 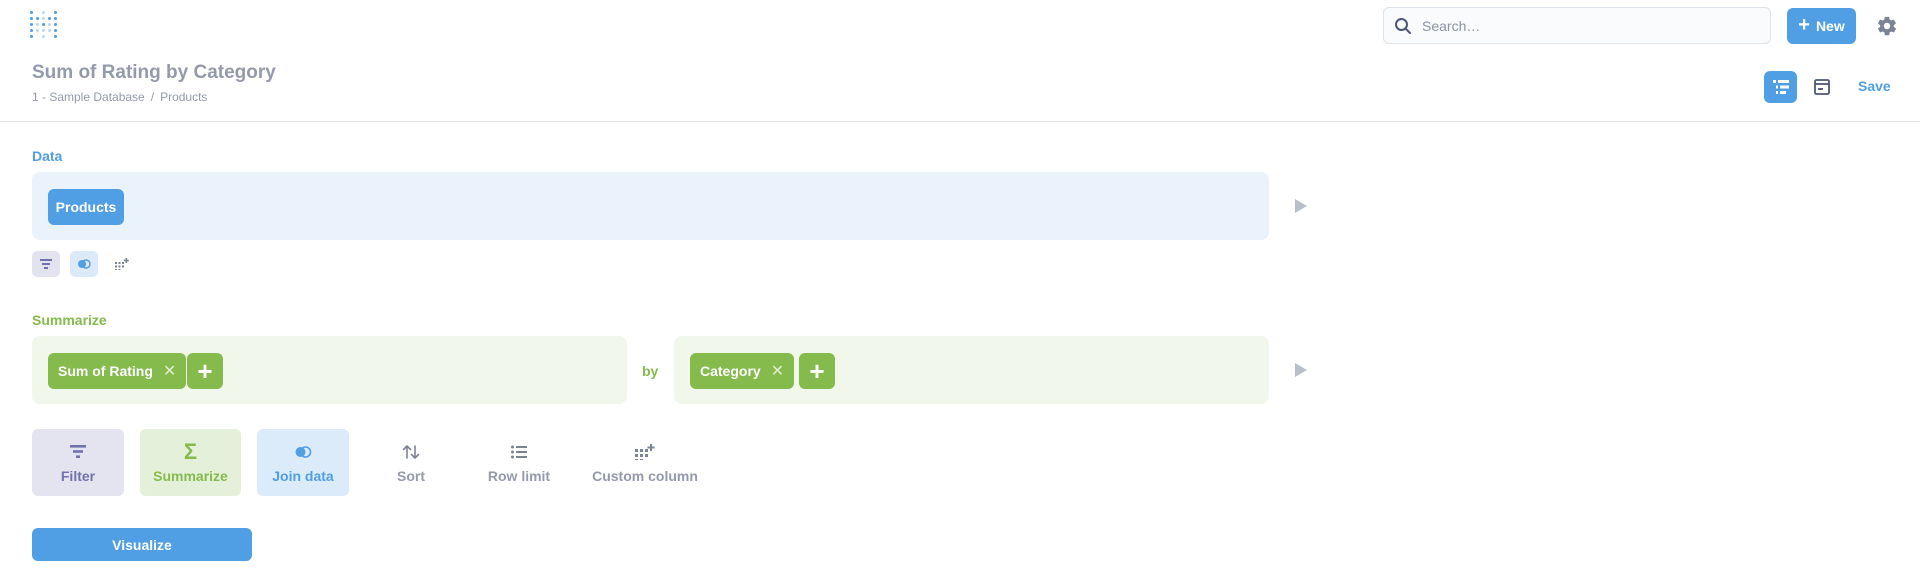 I want to click on breakout-pill: Category ✕, so click(x=742, y=371).